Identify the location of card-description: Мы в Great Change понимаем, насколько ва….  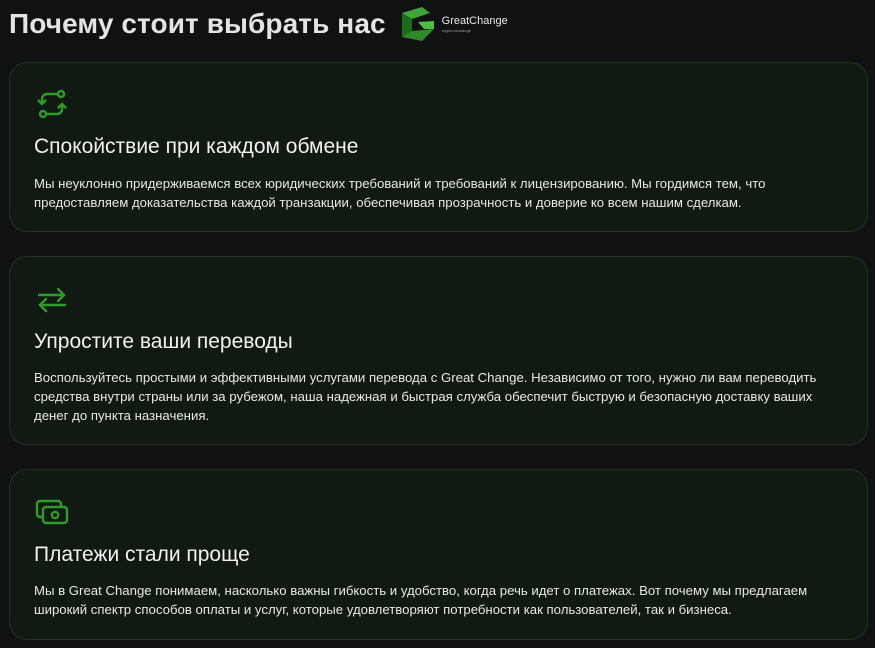
(421, 600).